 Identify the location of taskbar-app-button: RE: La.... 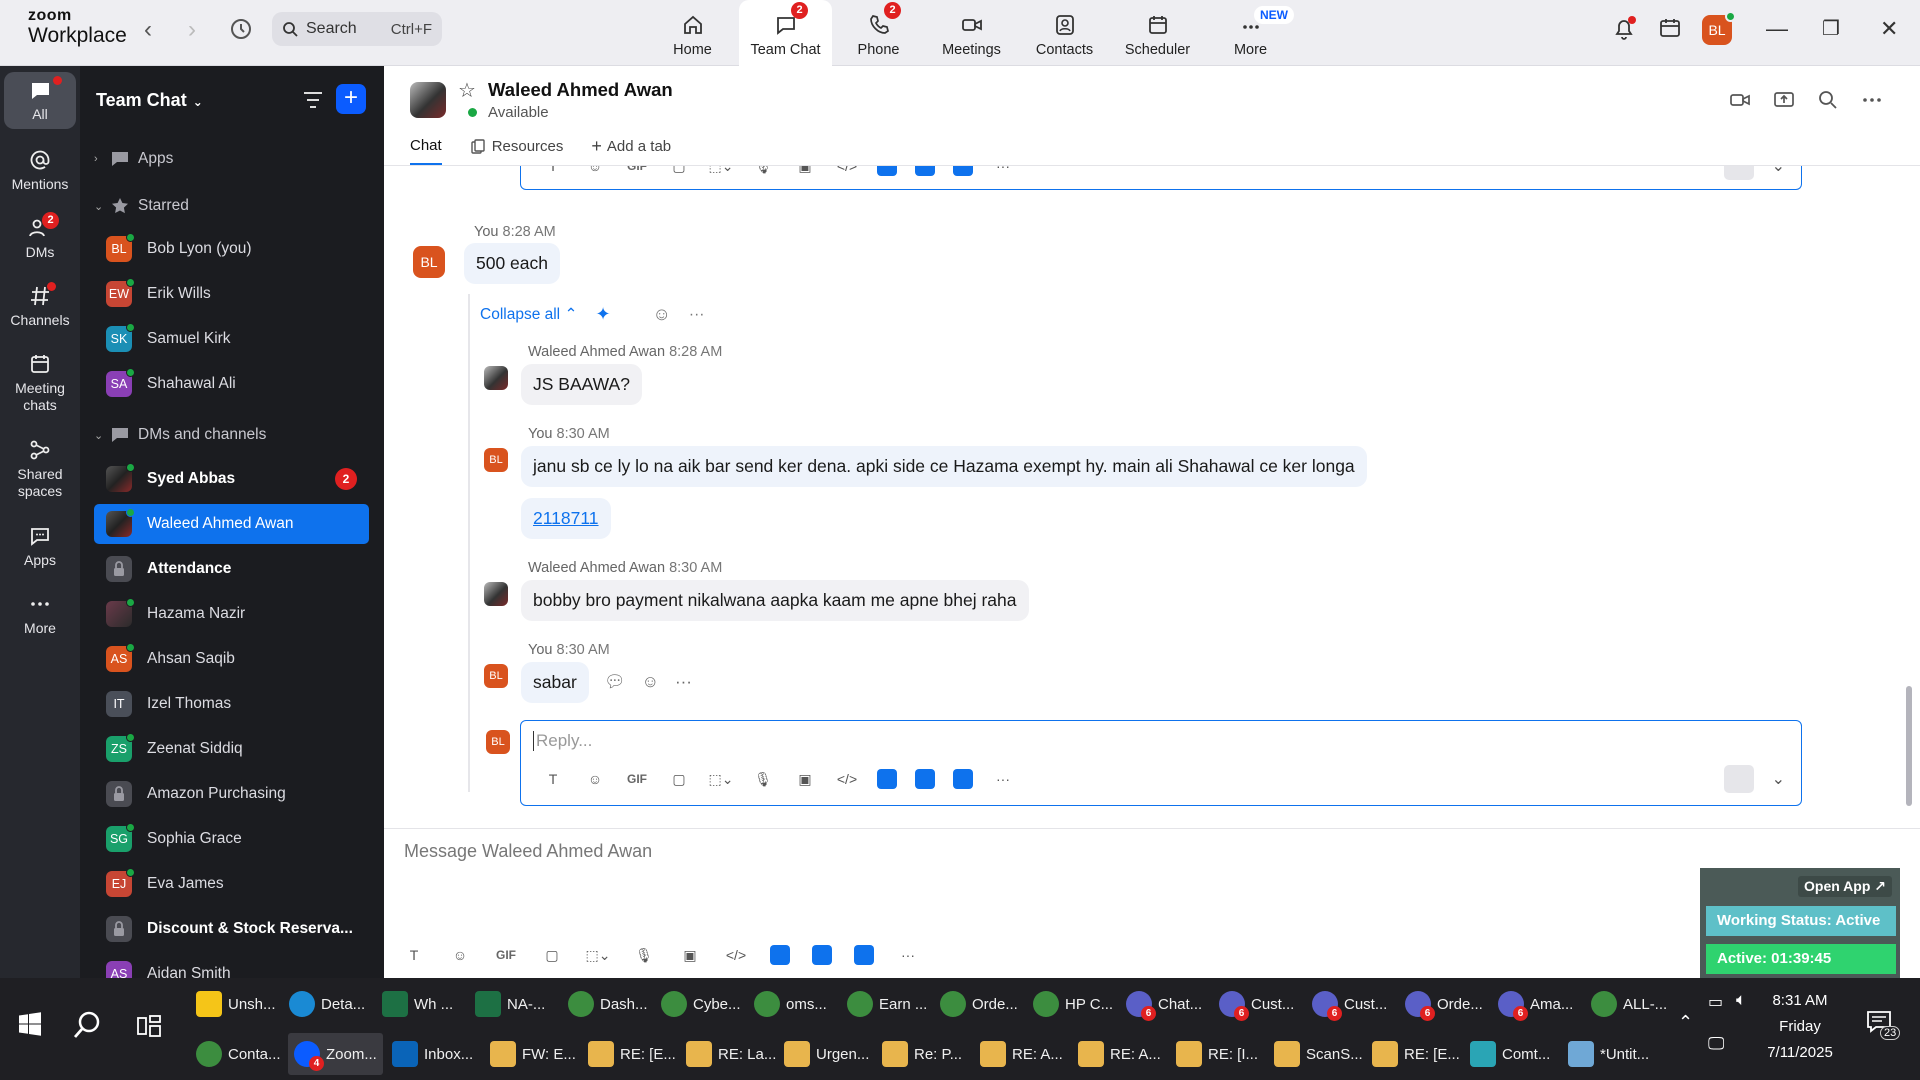
(731, 1054).